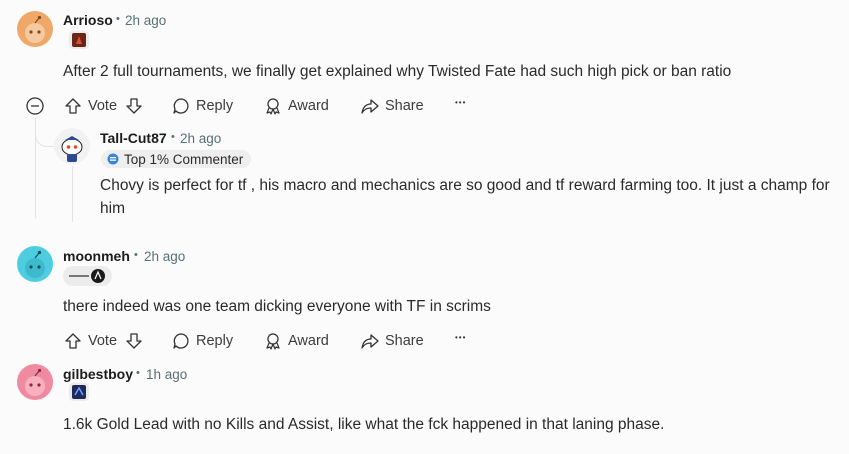 The image size is (849, 454). I want to click on avatar-tall-cut87, so click(72, 146).